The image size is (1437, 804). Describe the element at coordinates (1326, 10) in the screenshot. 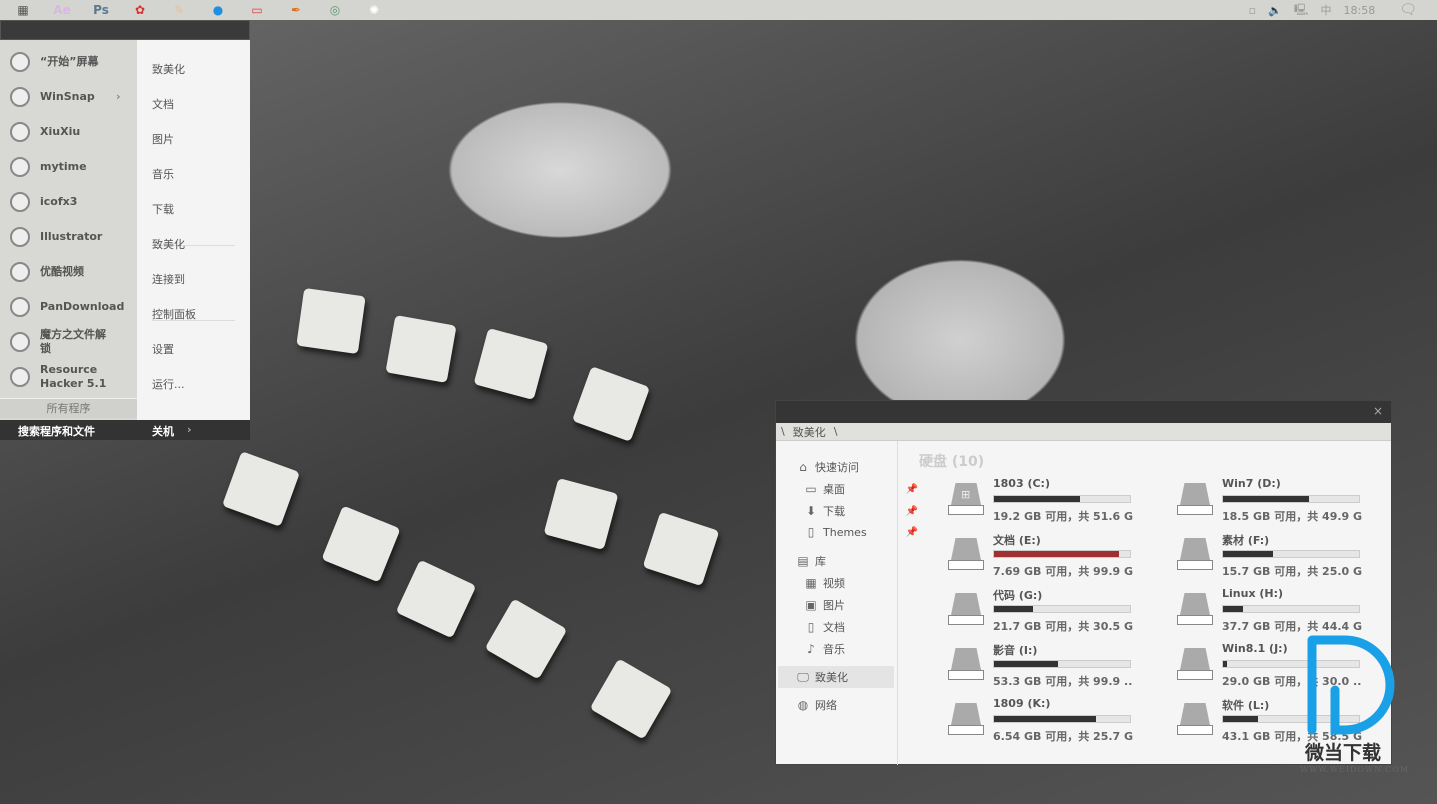

I see `ime-indicator: 中` at that location.